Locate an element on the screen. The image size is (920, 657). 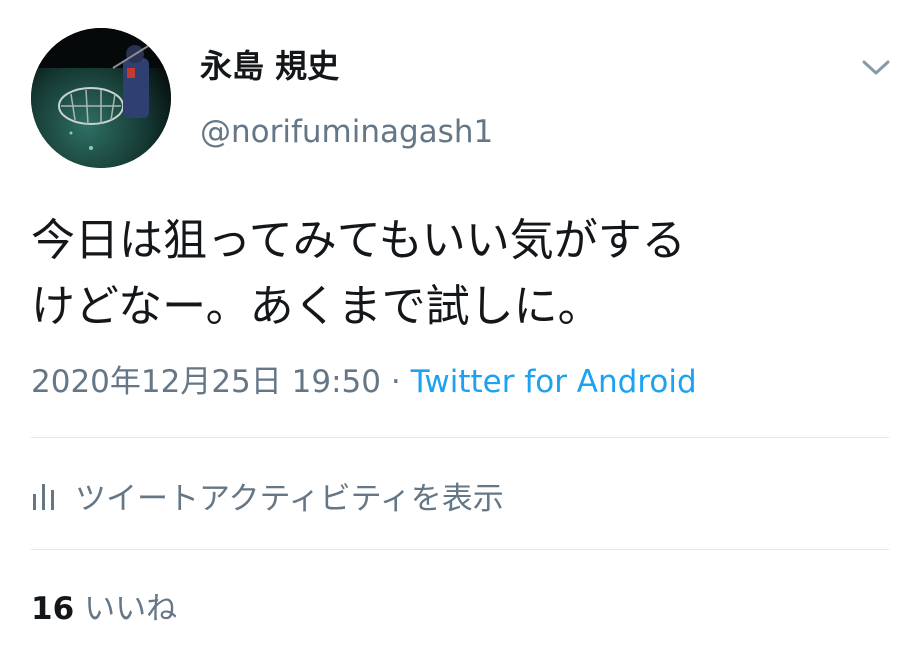
display-name: 永島 規史 is located at coordinates (269, 66).